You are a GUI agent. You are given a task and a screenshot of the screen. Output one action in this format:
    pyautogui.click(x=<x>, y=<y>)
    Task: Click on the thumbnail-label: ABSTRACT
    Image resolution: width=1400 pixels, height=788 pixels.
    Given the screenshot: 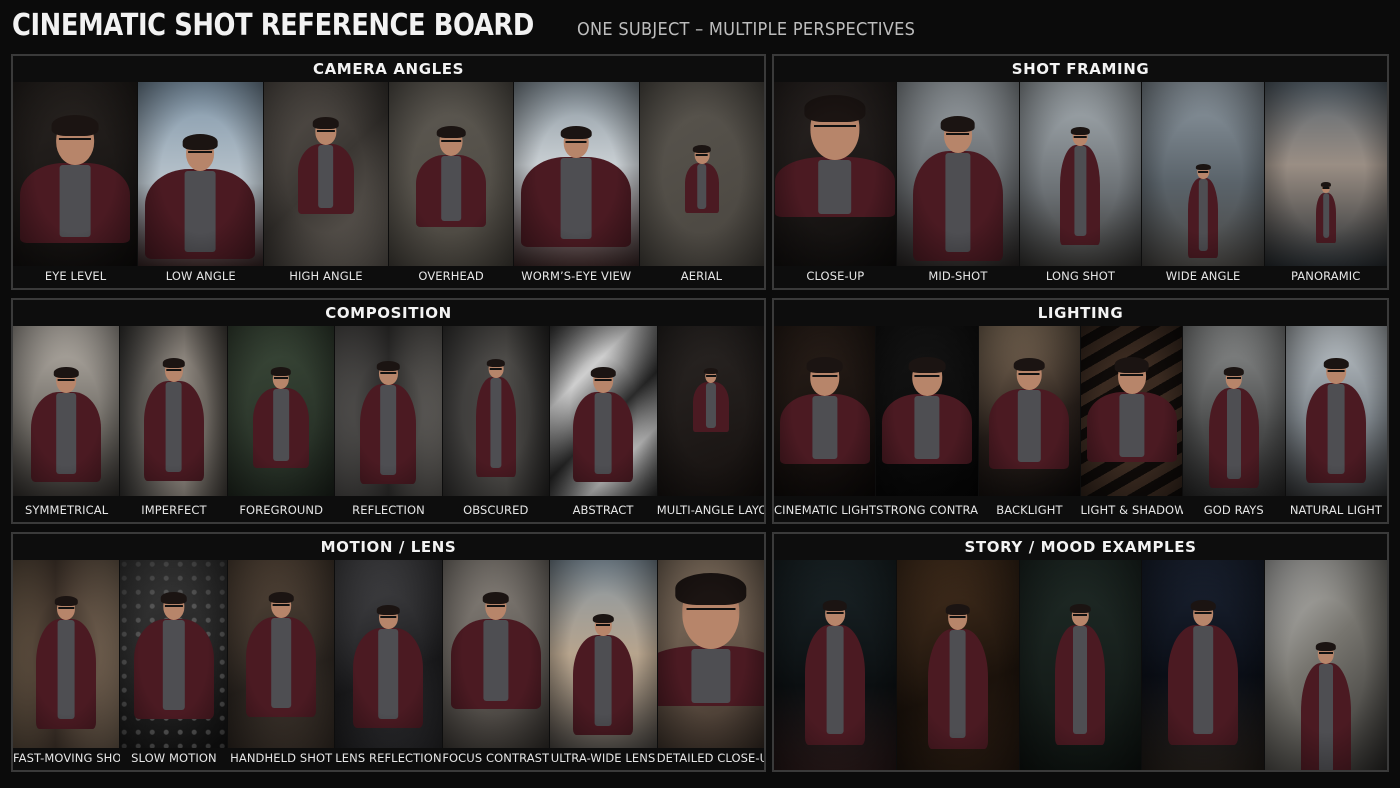 What is the action you would take?
    pyautogui.click(x=603, y=510)
    